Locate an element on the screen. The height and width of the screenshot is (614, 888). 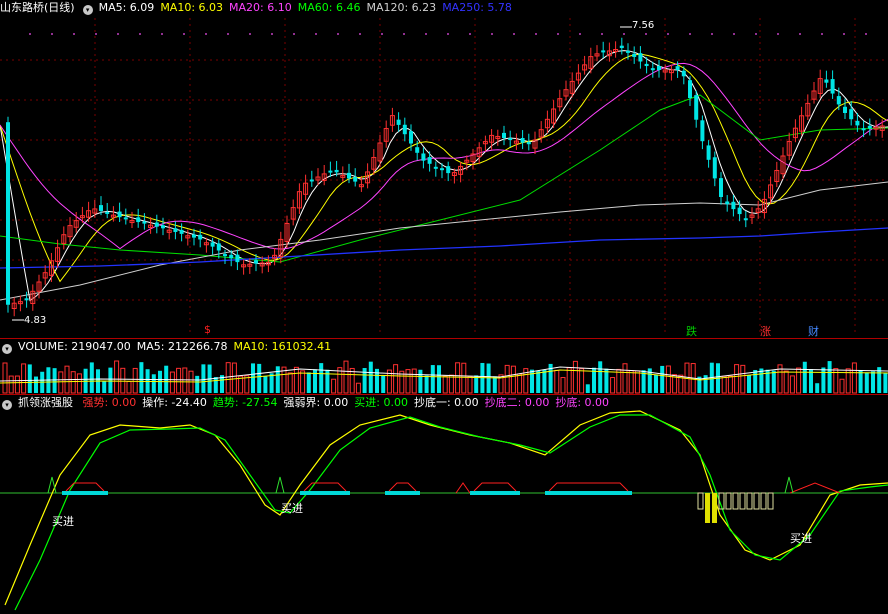
strong-zone-cap is located at coordinates (495, 487).